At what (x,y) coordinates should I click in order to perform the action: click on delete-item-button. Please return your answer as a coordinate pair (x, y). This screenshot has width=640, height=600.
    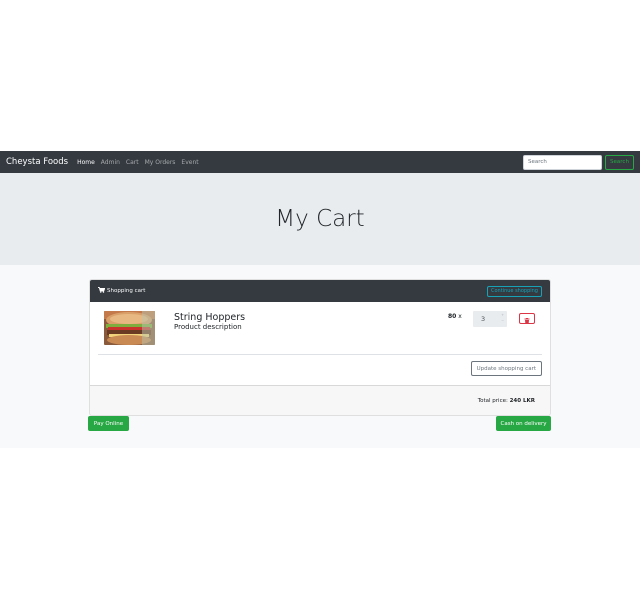
    Looking at the image, I should click on (527, 318).